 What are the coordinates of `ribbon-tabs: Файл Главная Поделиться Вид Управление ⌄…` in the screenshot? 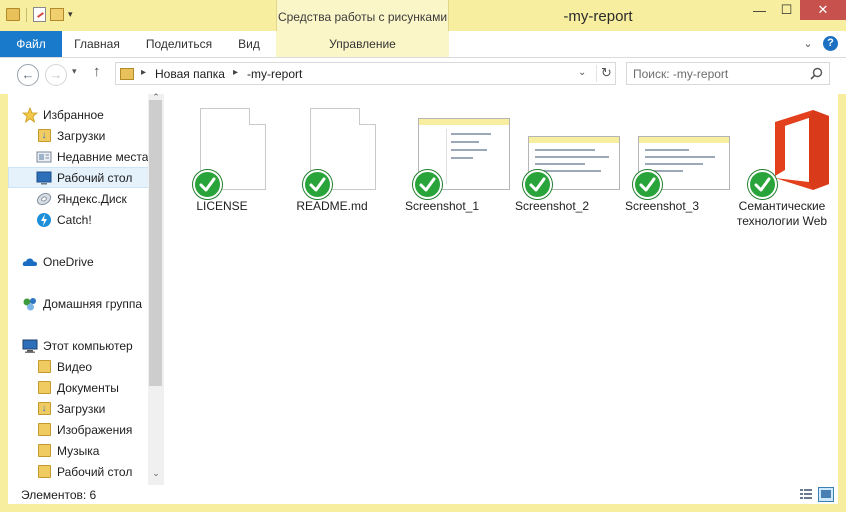 It's located at (423, 44).